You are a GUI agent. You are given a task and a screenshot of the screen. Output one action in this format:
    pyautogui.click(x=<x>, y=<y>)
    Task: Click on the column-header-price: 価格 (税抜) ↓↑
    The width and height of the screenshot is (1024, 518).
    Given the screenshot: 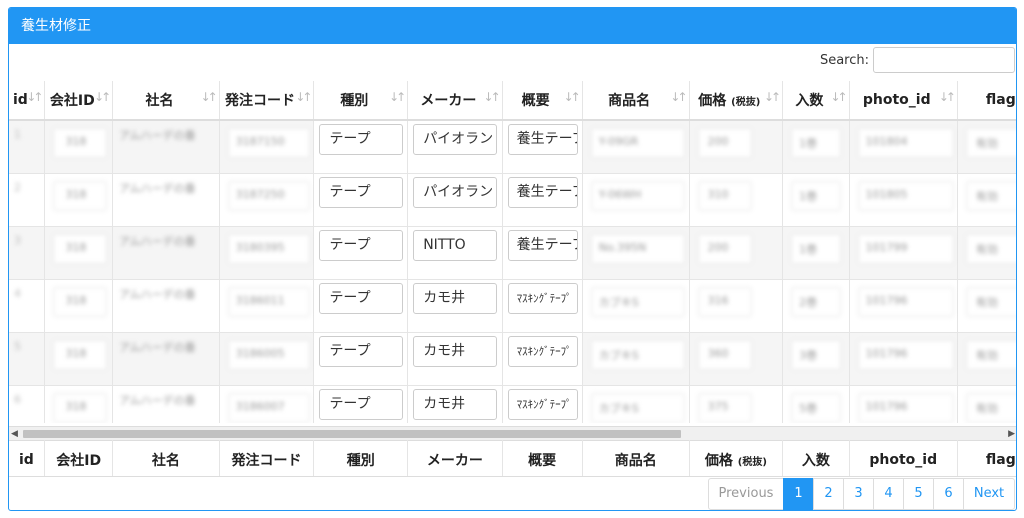 What is the action you would take?
    pyautogui.click(x=736, y=101)
    